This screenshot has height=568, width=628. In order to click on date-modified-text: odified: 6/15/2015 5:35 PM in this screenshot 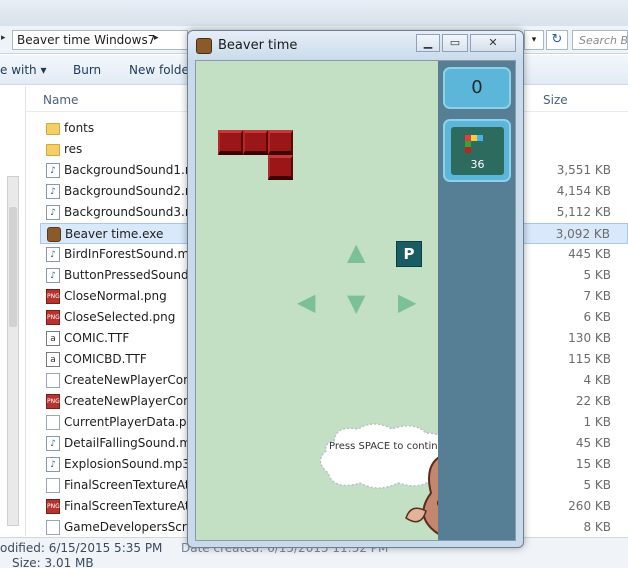, I will do `click(81, 548)`.